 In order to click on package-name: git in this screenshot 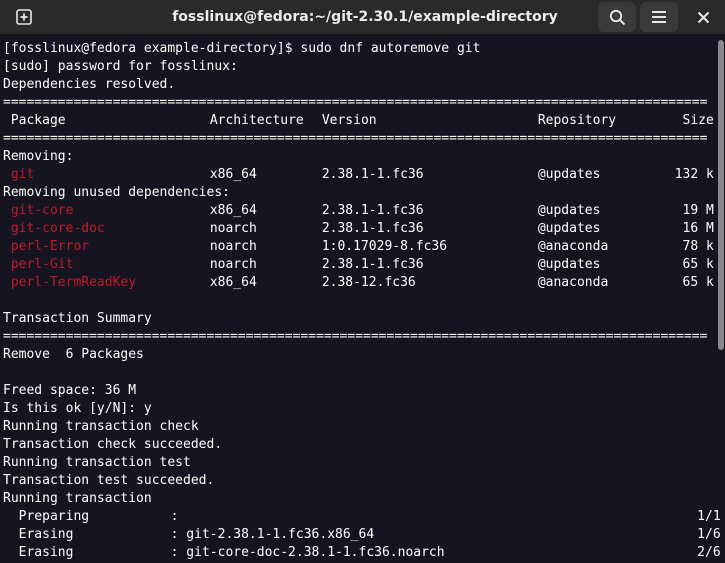, I will do `click(22, 174)`.